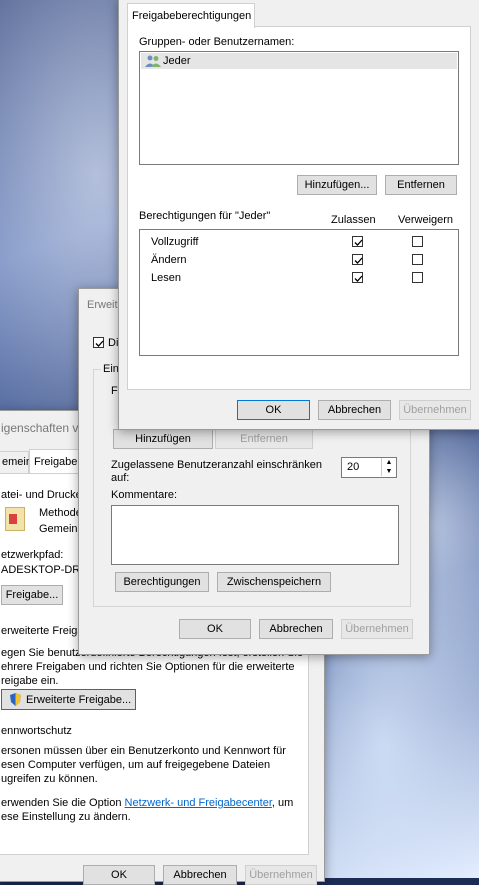 The width and height of the screenshot is (479, 885). Describe the element at coordinates (163, 439) in the screenshot. I see `add-share-button: Hinzufügen` at that location.